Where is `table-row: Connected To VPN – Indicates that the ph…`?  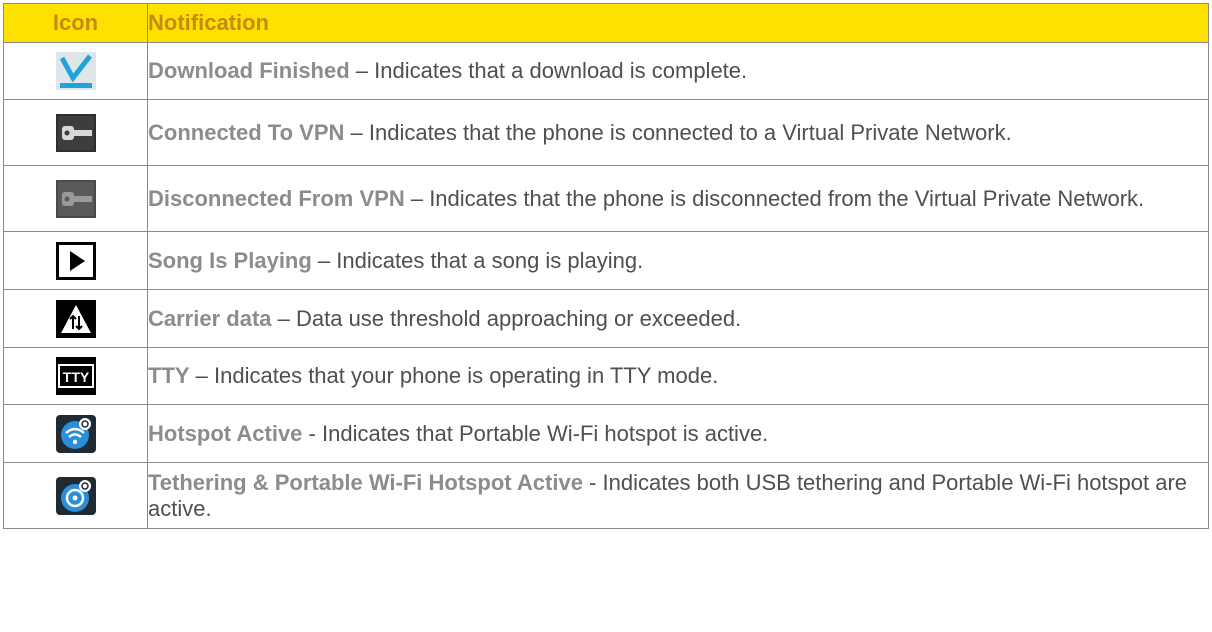
table-row: Connected To VPN – Indicates that the ph… is located at coordinates (606, 132).